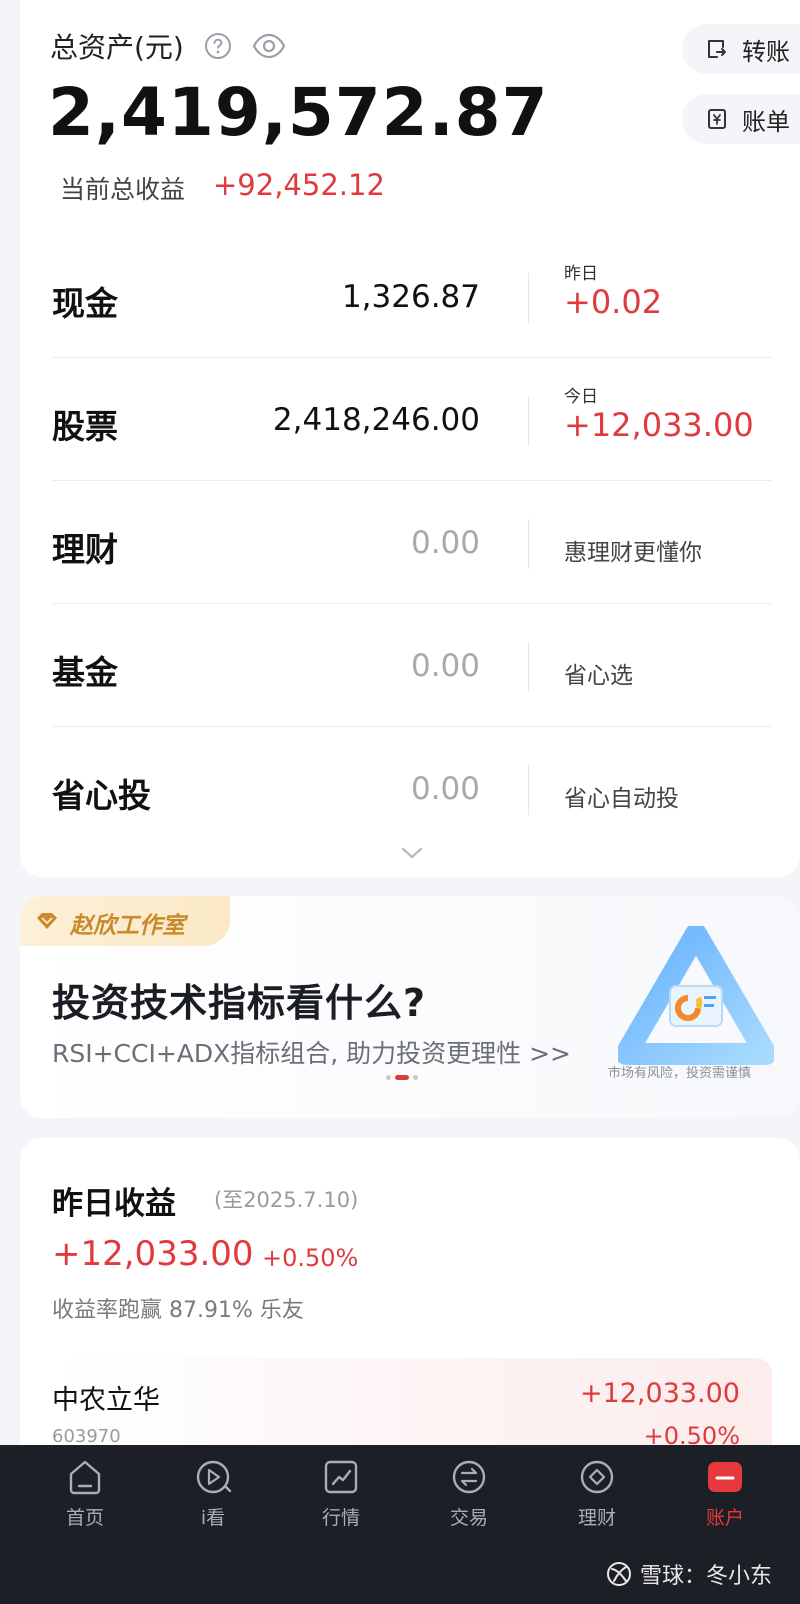 This screenshot has width=800, height=1604. I want to click on asset-row-stock: 股票 2,418,246.00 今日 +12,033.00, so click(412, 419).